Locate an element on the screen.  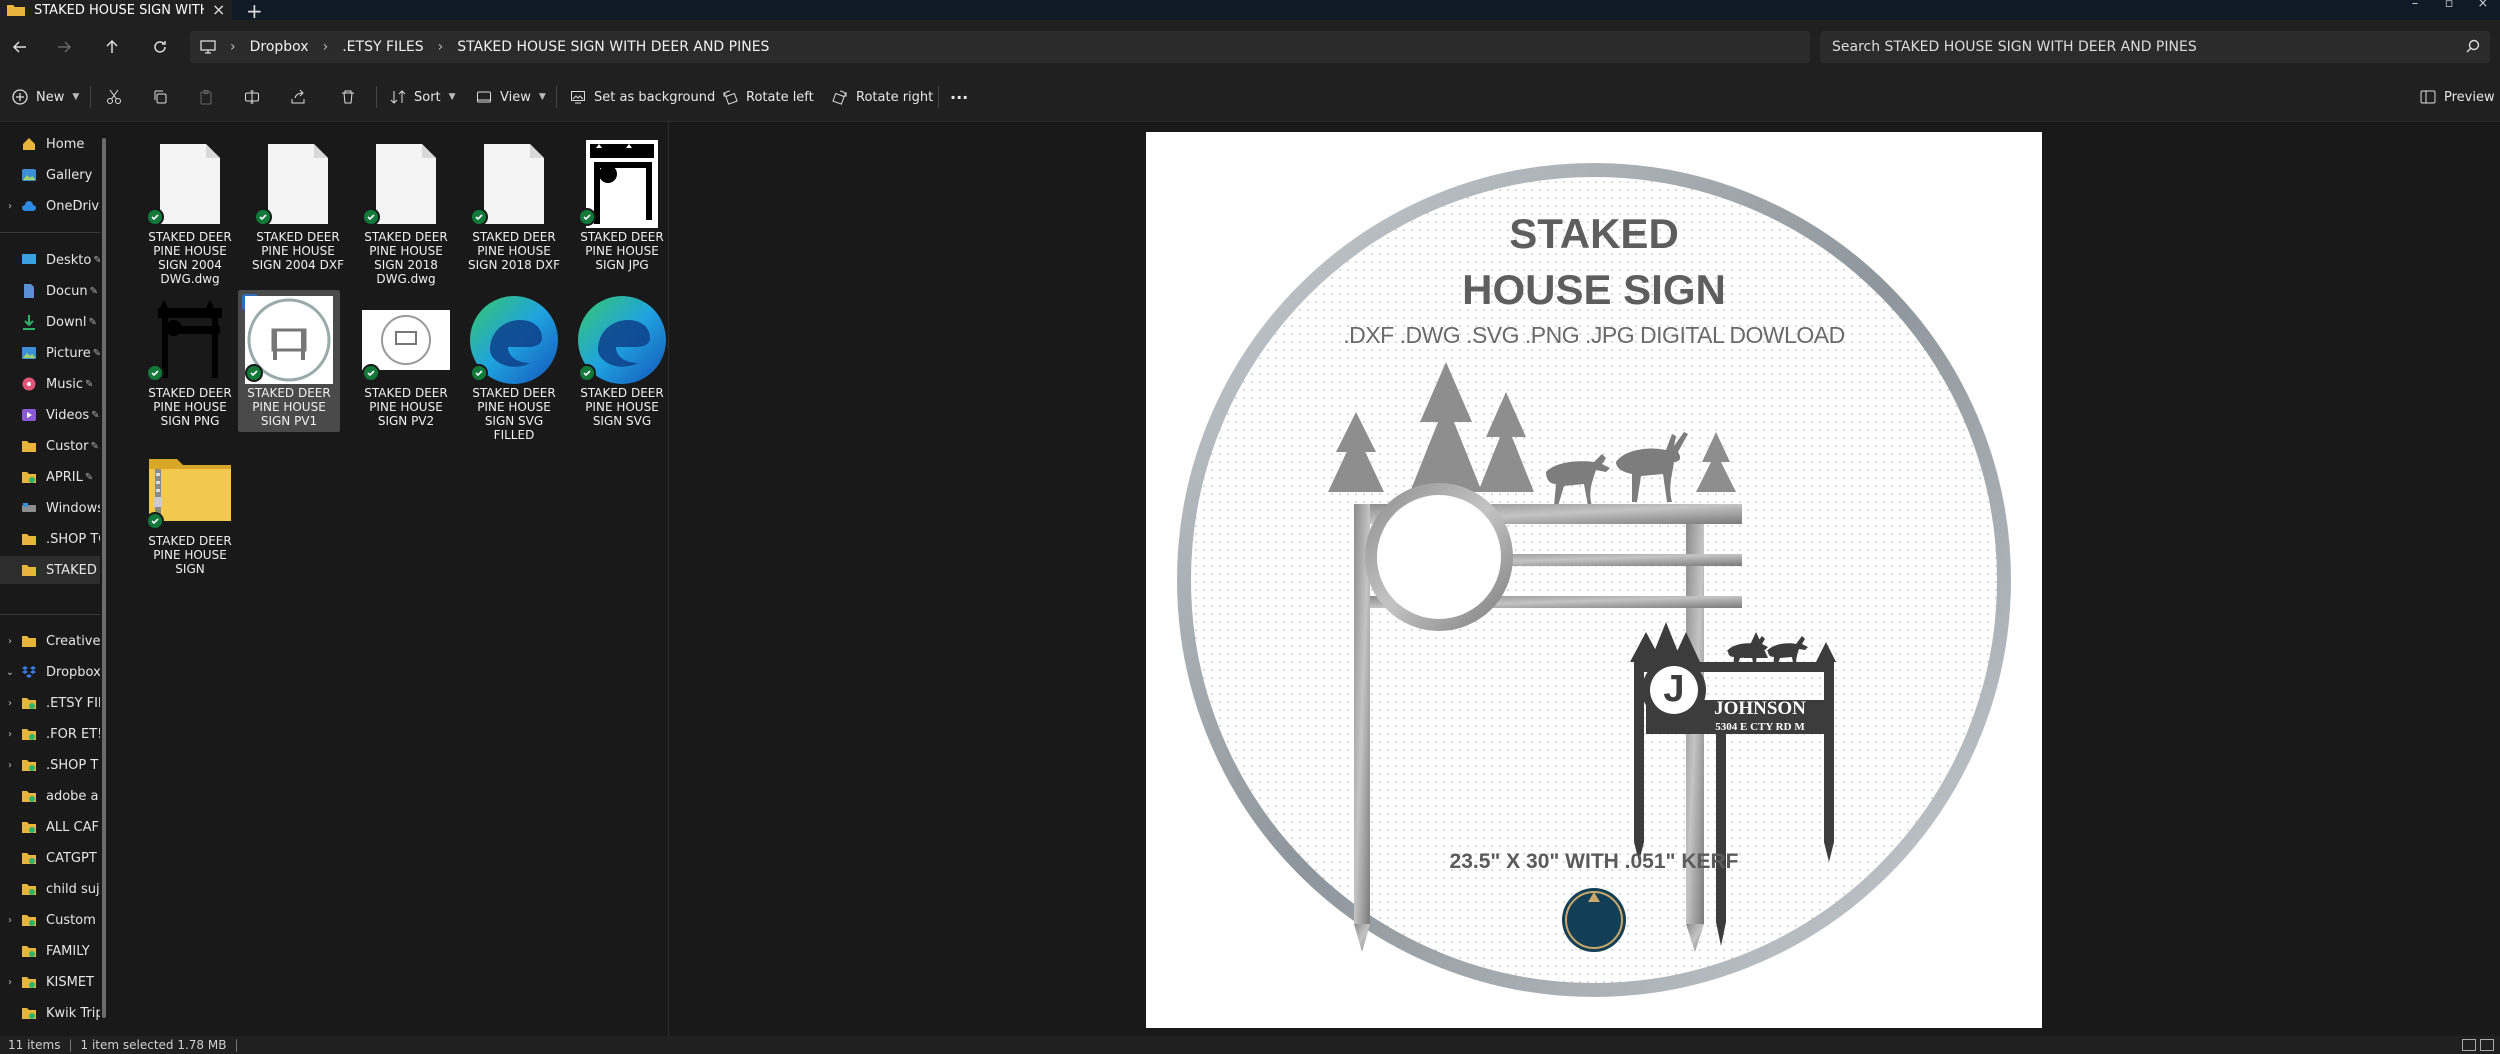
file-item: STAKED DEER PINE HOUSE SIGN 2004 DWG.dwg is located at coordinates (190, 212).